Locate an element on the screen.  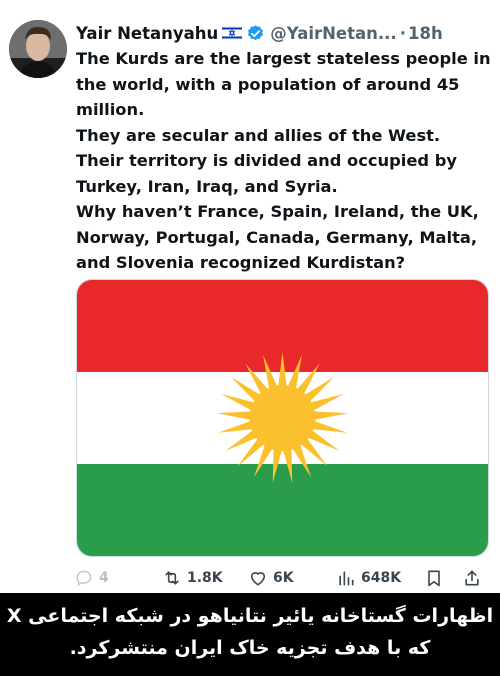
share-button is located at coordinates (472, 578).